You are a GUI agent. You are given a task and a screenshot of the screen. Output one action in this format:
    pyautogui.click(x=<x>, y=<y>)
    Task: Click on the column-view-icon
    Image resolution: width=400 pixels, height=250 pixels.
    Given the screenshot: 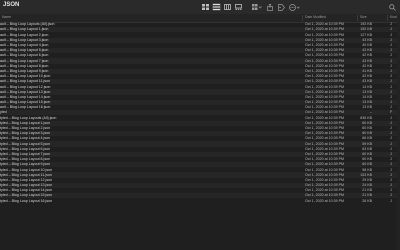 What is the action you would take?
    pyautogui.click(x=227, y=7)
    